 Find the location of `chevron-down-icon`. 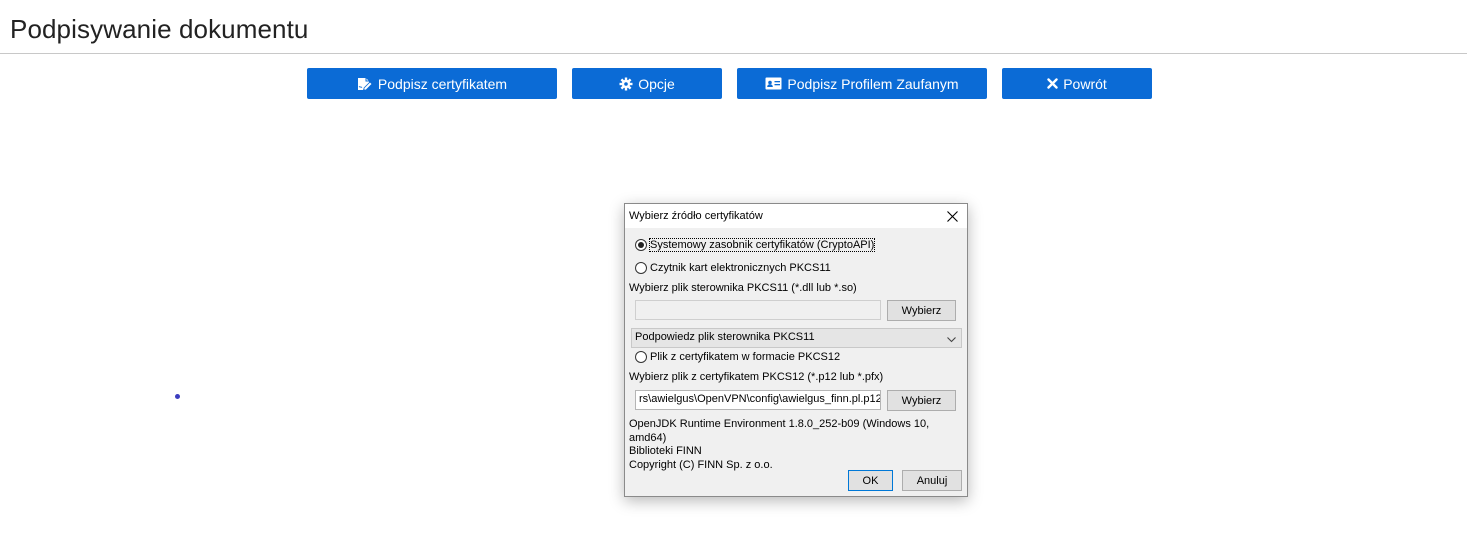

chevron-down-icon is located at coordinates (951, 340).